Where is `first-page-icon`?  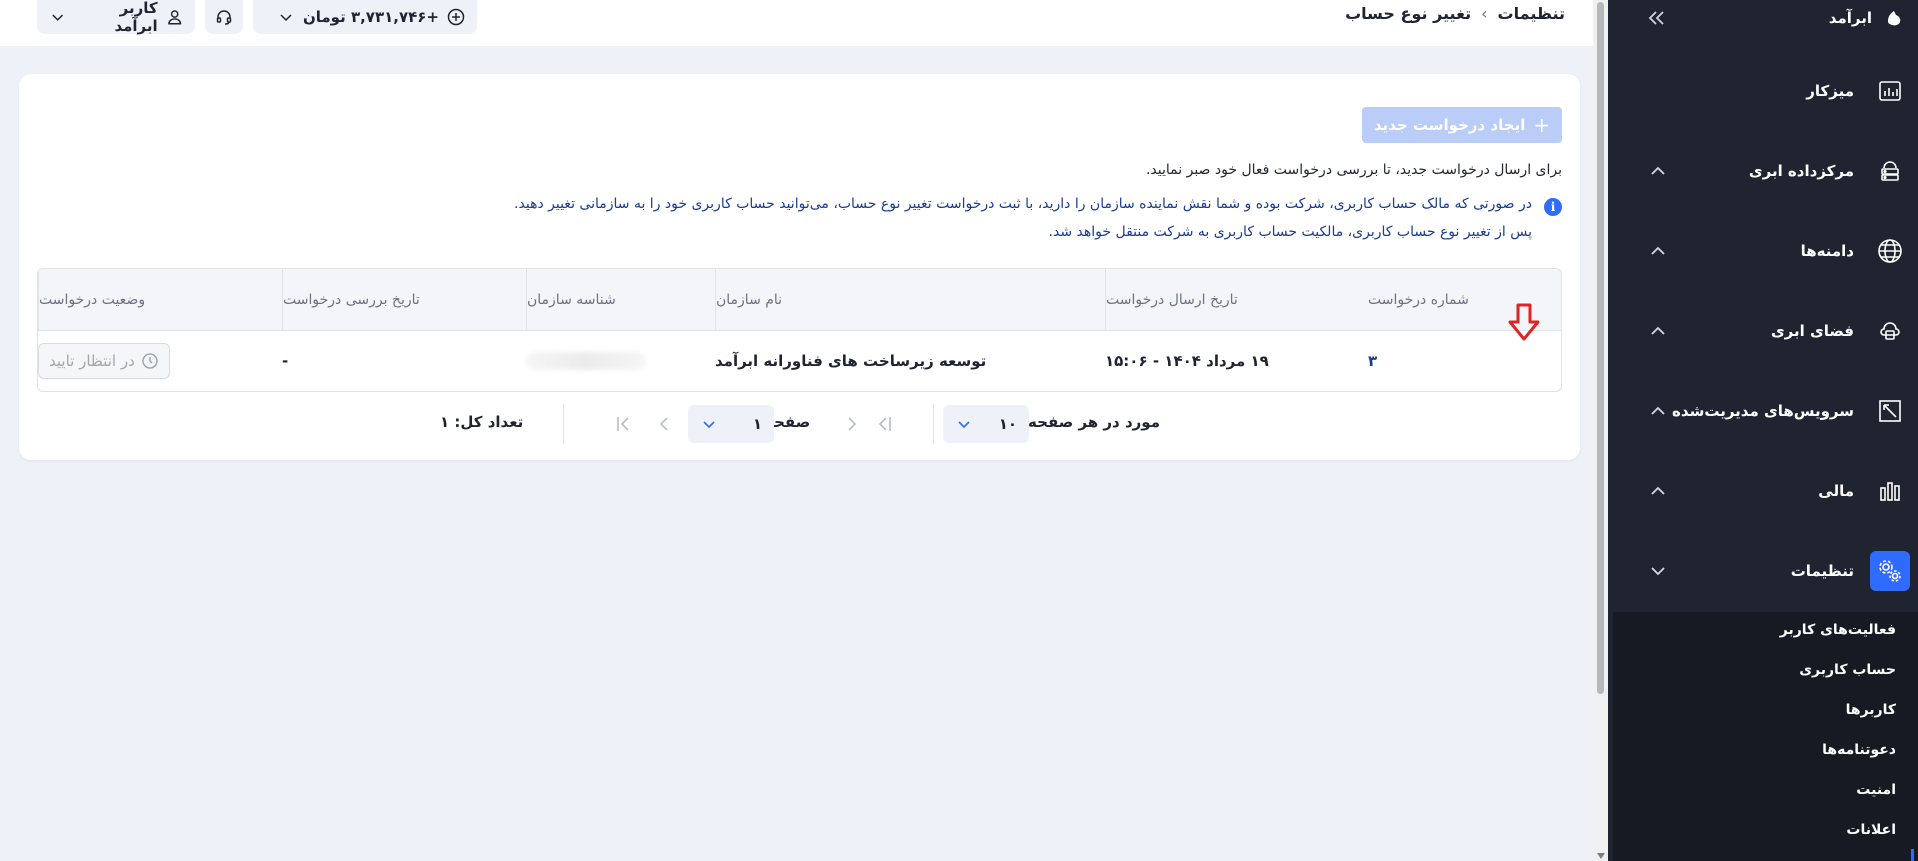
first-page-icon is located at coordinates (885, 424).